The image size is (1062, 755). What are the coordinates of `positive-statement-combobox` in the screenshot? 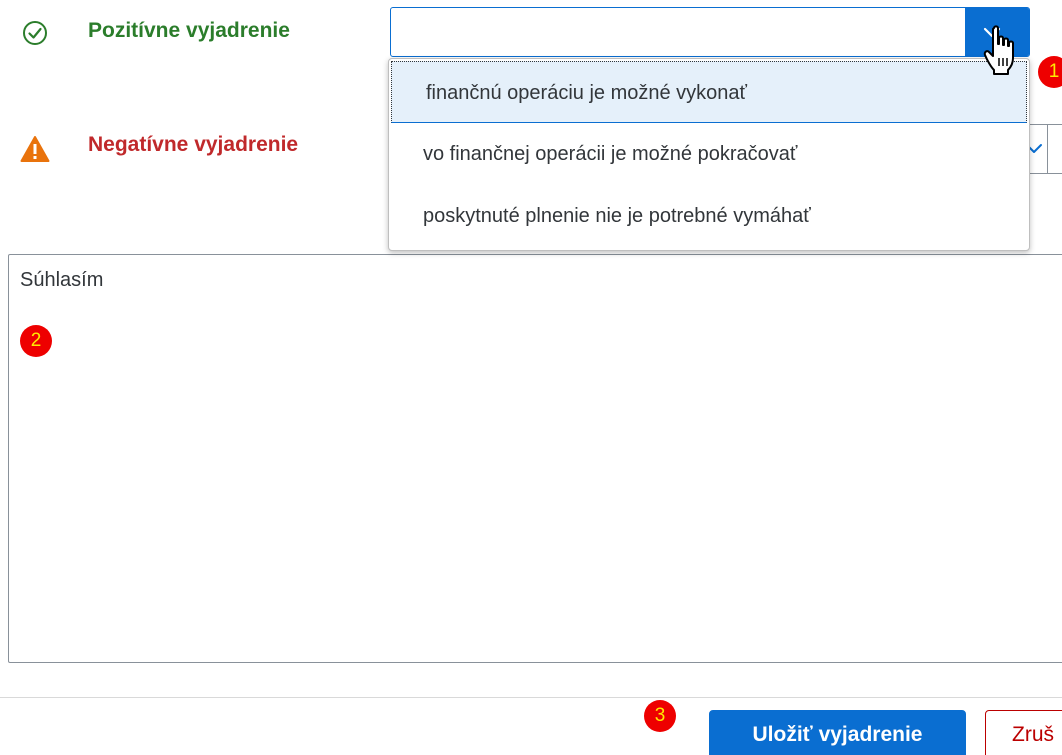 It's located at (710, 32).